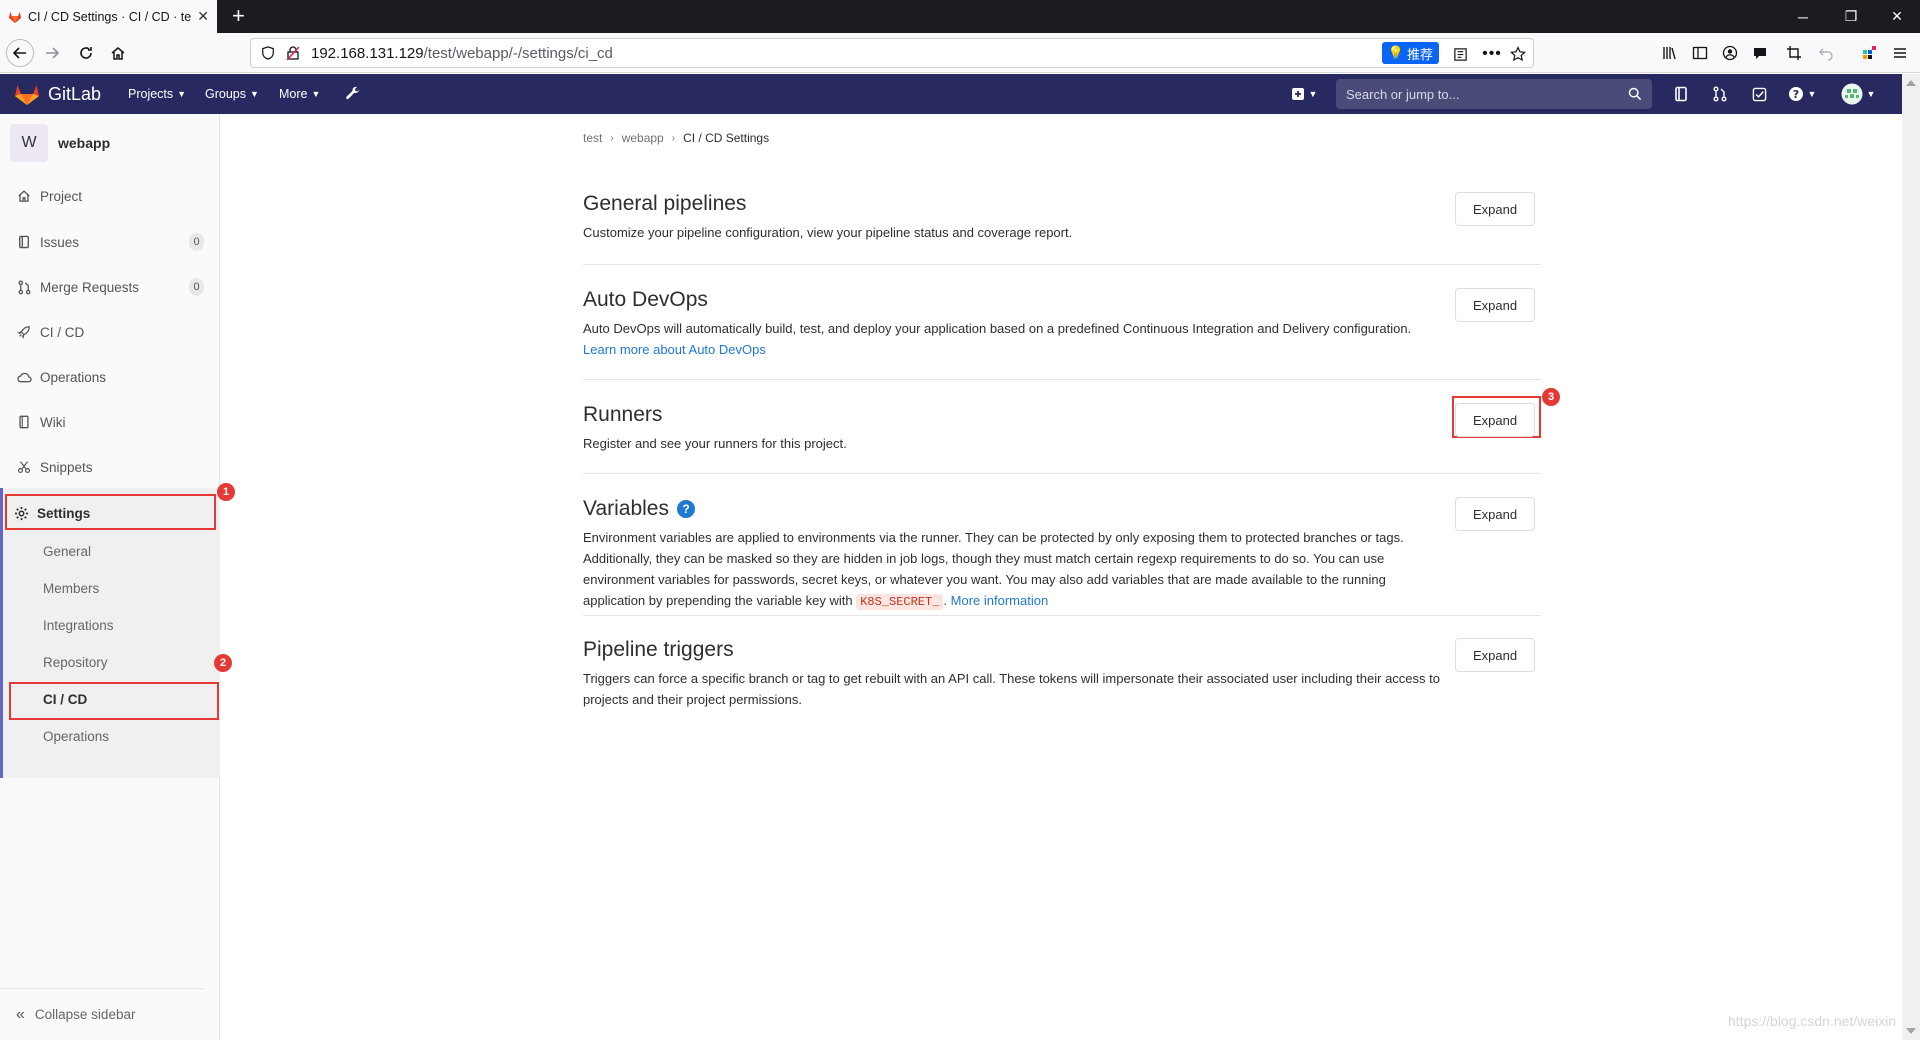 Image resolution: width=1920 pixels, height=1040 pixels. I want to click on url-host: 192.168.131.129, so click(367, 53).